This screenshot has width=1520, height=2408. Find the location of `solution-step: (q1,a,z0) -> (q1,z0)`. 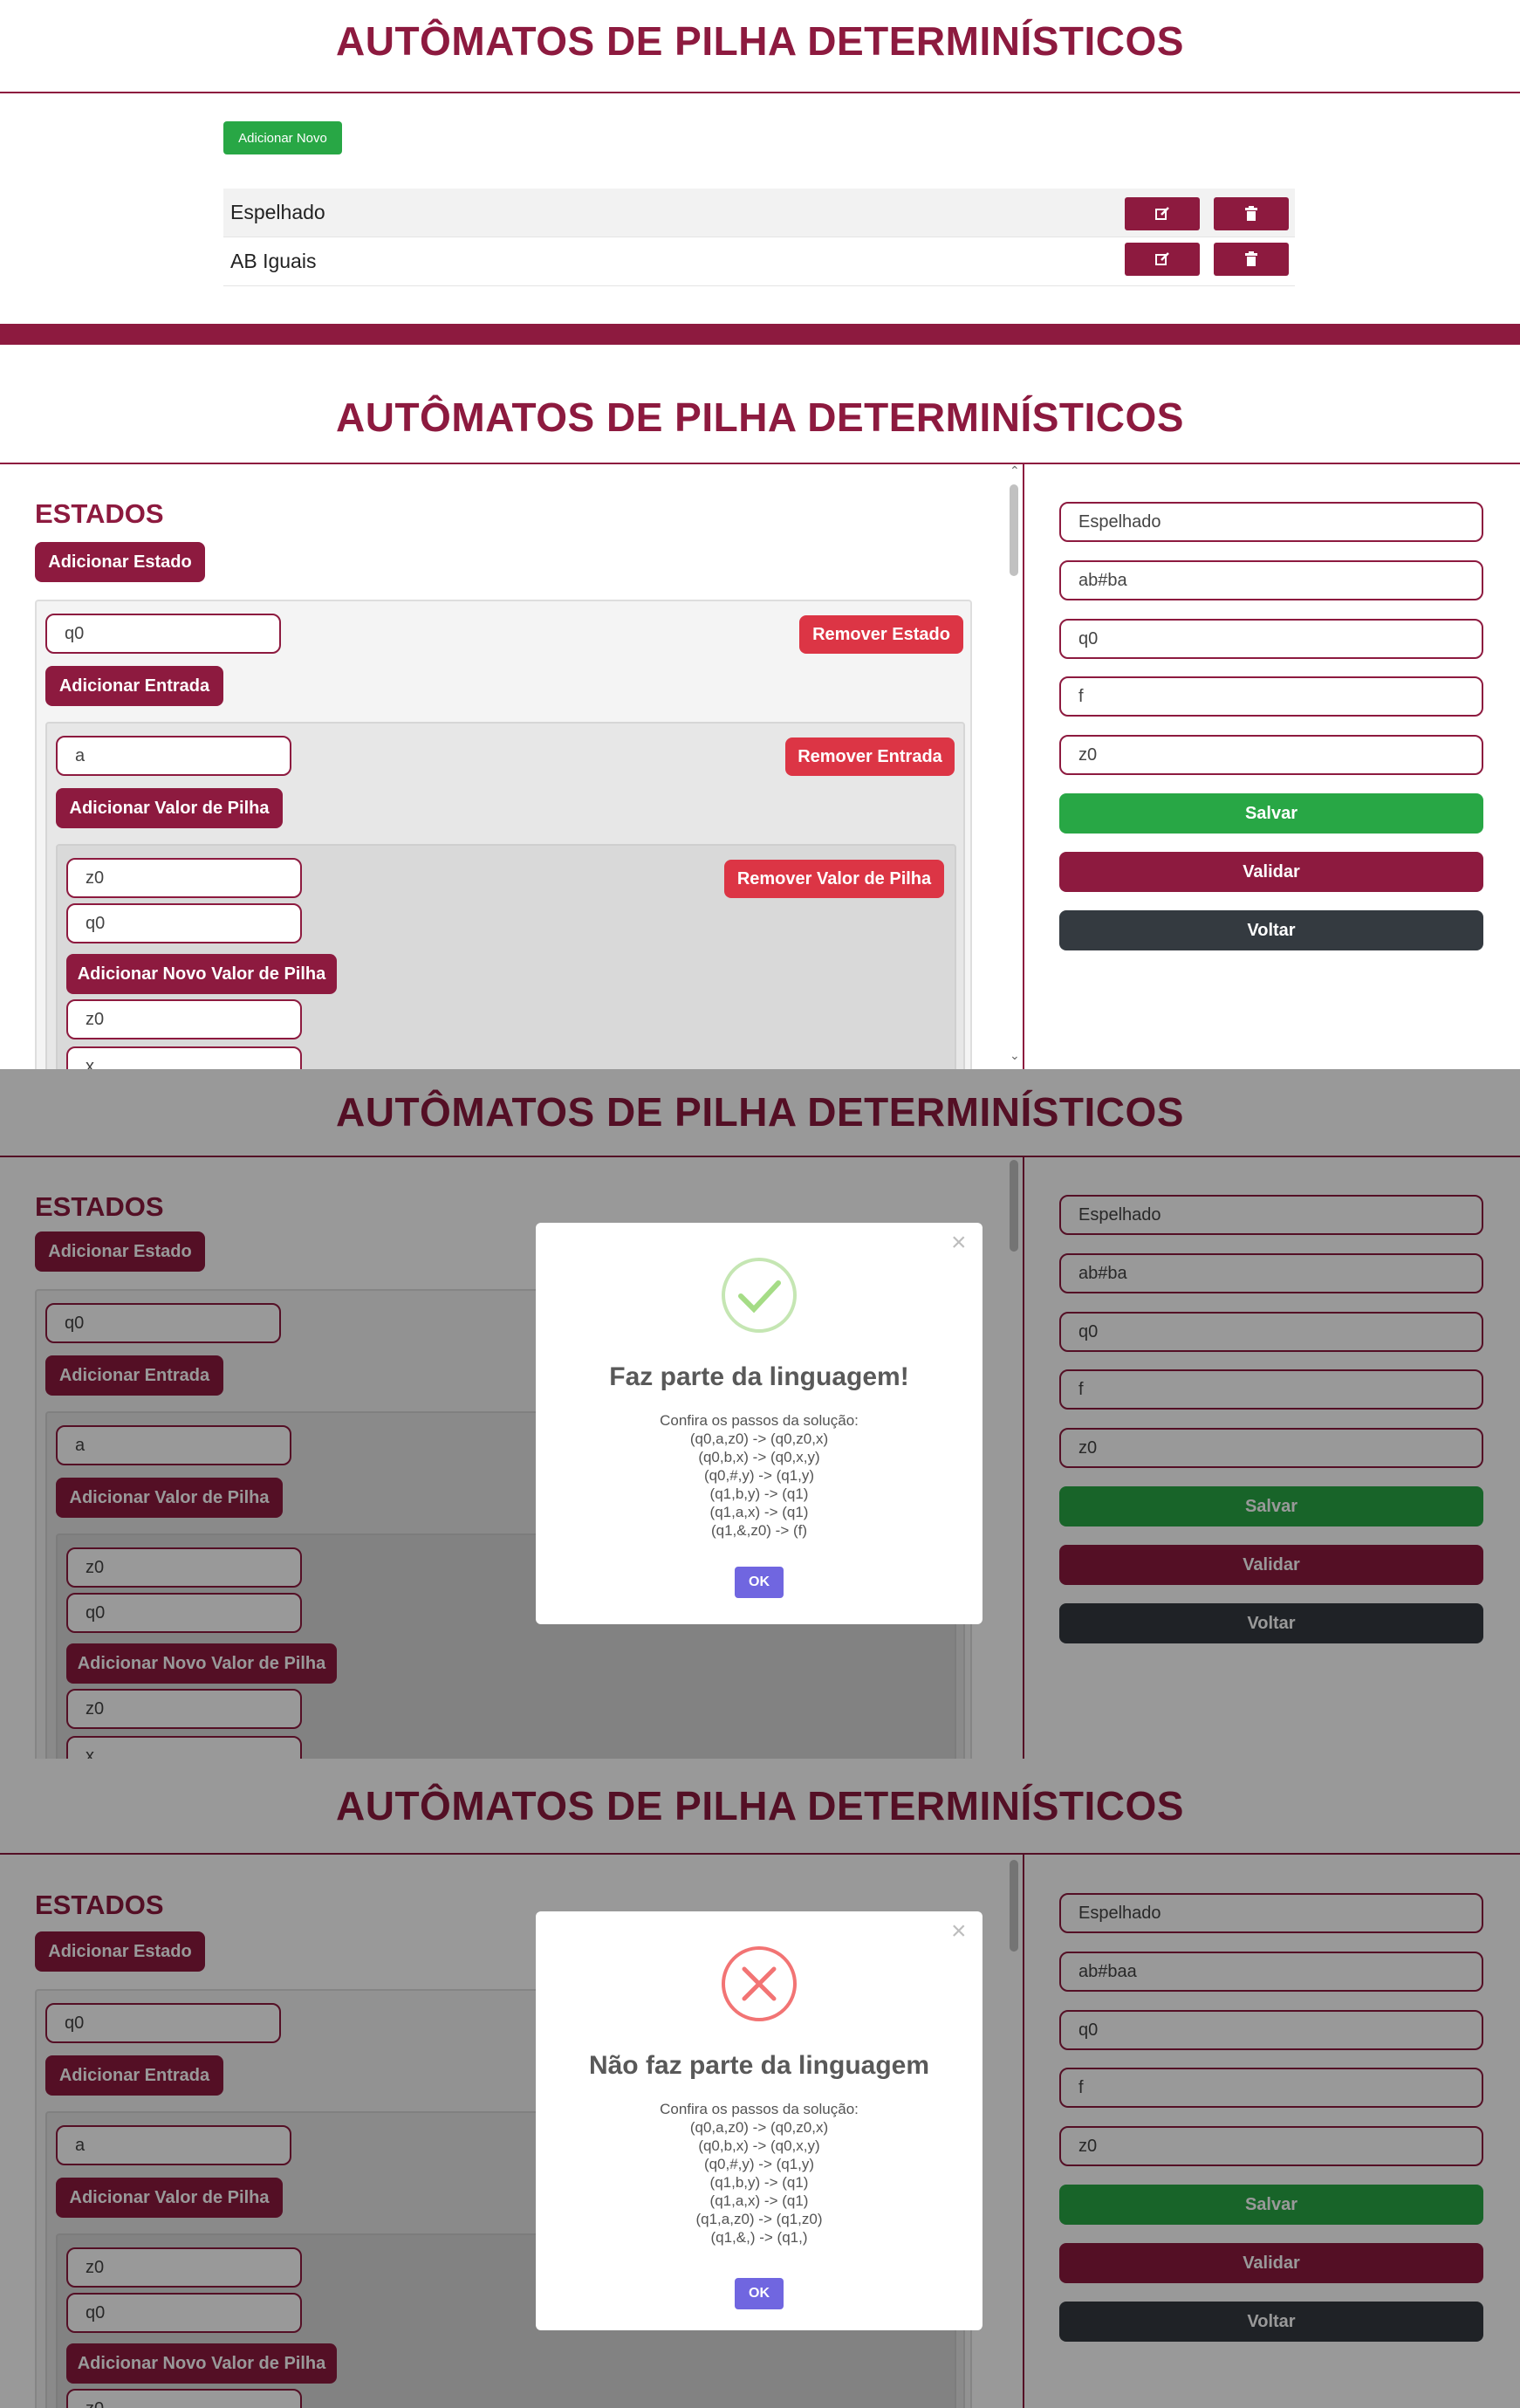

solution-step: (q1,a,z0) -> (q1,z0) is located at coordinates (759, 2219).